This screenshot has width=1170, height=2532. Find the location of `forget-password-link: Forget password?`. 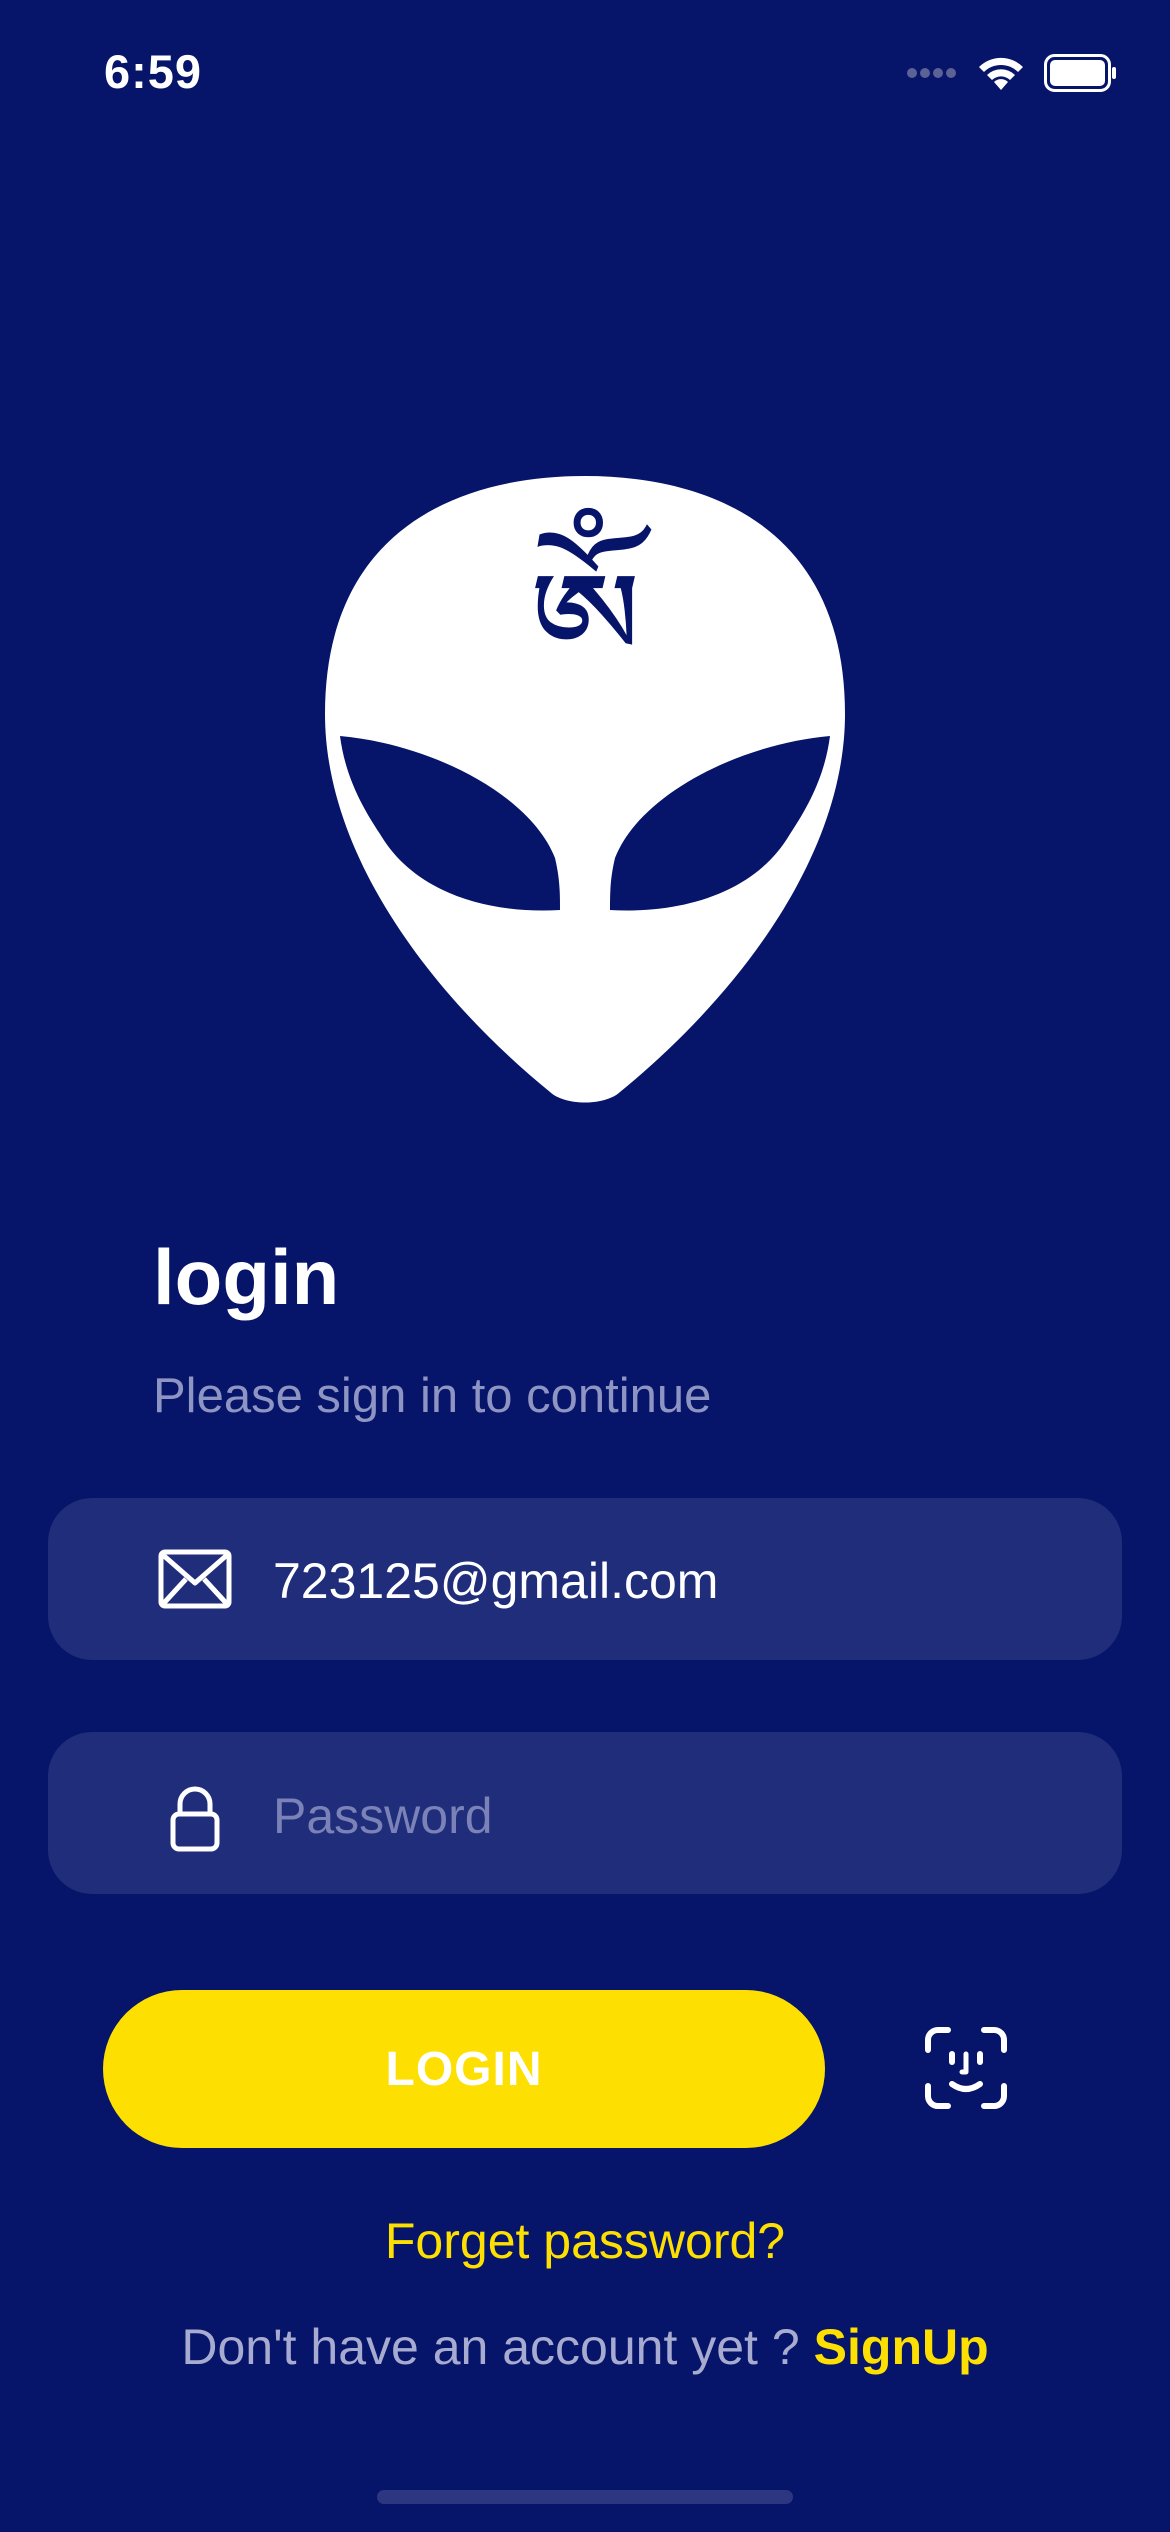

forget-password-link: Forget password? is located at coordinates (585, 2241).